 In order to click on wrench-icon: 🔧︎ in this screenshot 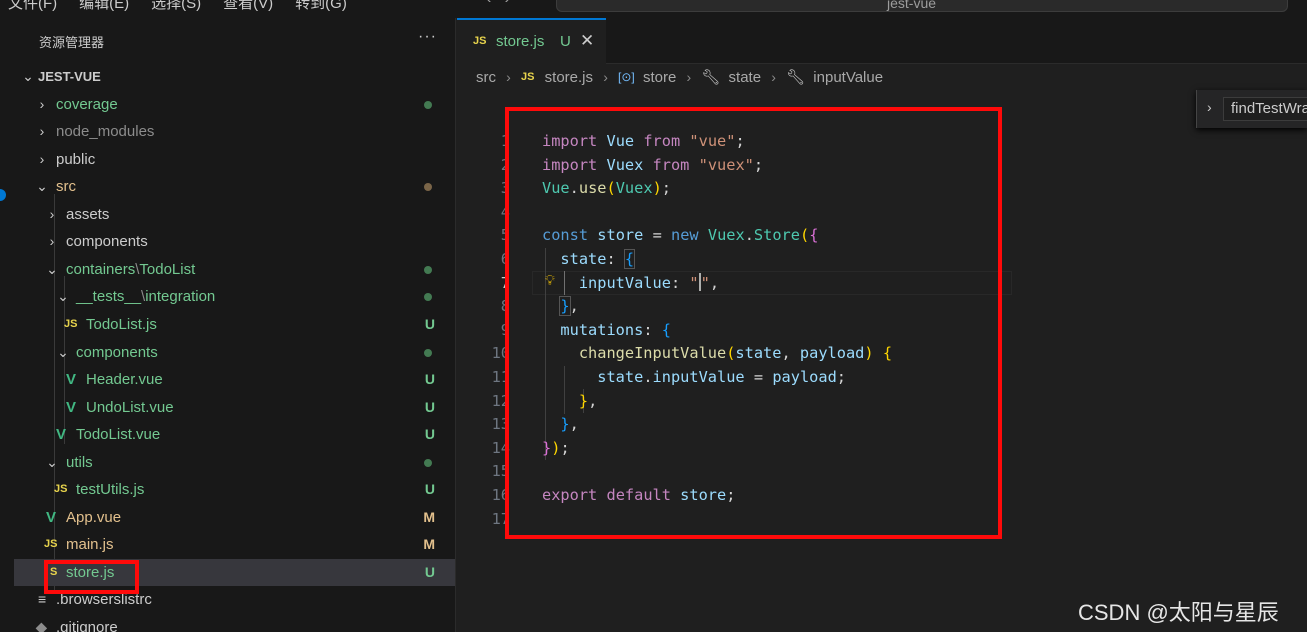, I will do `click(711, 78)`.